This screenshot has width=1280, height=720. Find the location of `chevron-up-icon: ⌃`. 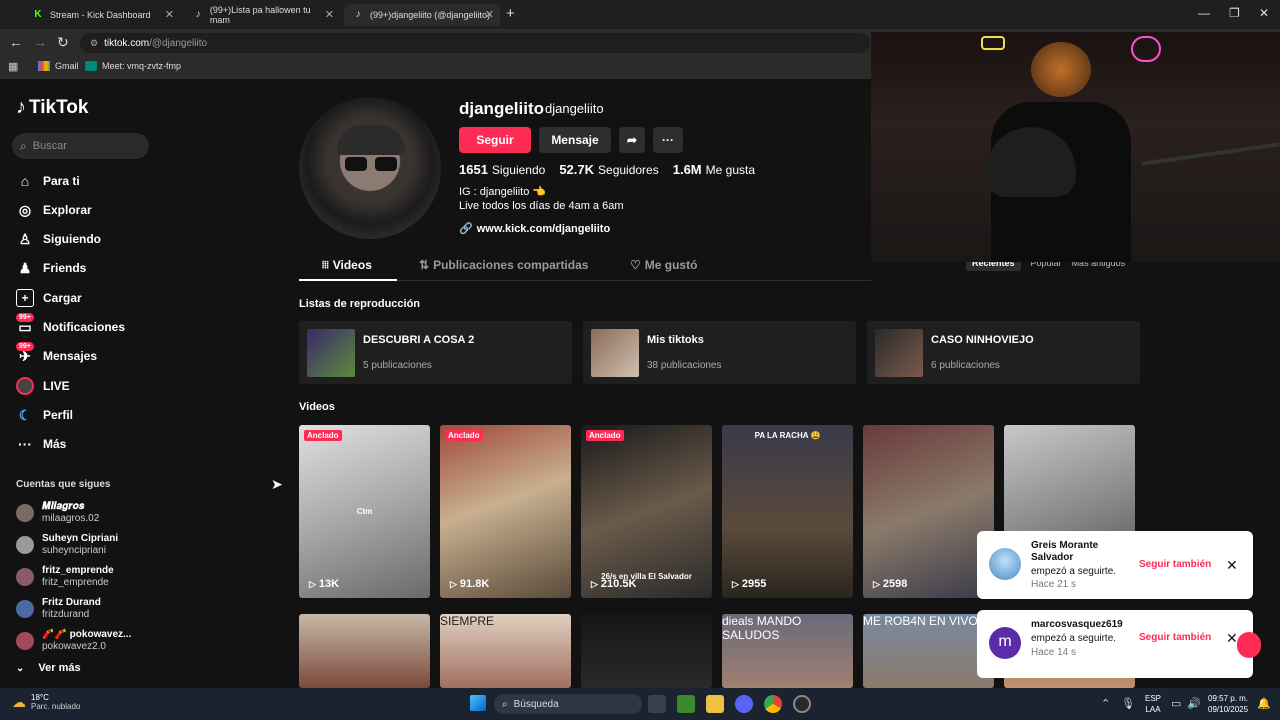

chevron-up-icon: ⌃ is located at coordinates (1105, 703).